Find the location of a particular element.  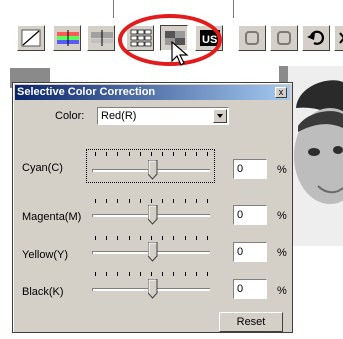

cyan-value-input: 0 is located at coordinates (250, 169).